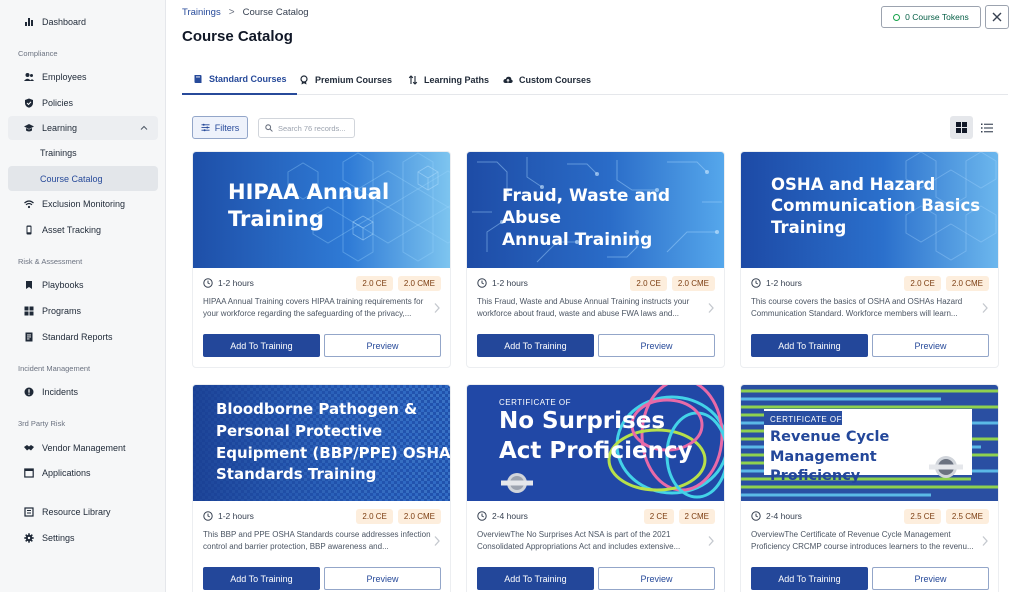  I want to click on tab-learning-paths: Learning Paths, so click(448, 79).